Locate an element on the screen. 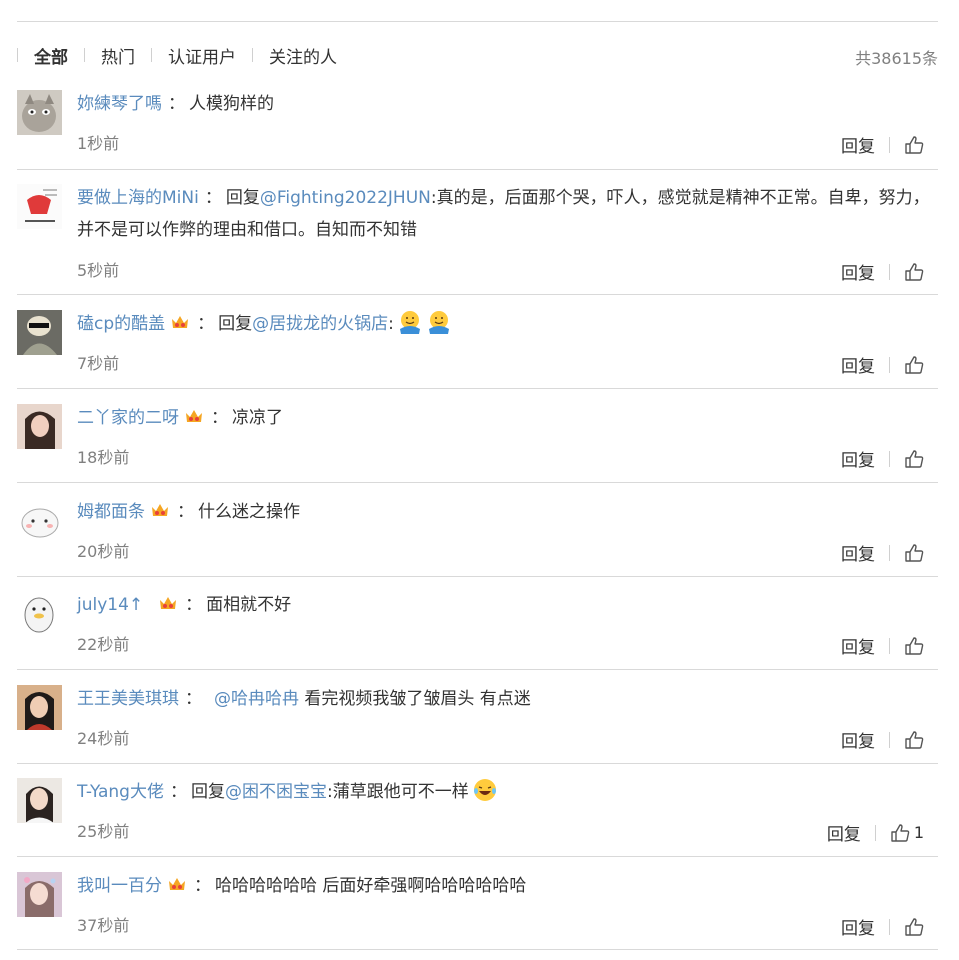 Image resolution: width=959 pixels, height=960 pixels. username-link: 王王美美琪琪 is located at coordinates (128, 699).